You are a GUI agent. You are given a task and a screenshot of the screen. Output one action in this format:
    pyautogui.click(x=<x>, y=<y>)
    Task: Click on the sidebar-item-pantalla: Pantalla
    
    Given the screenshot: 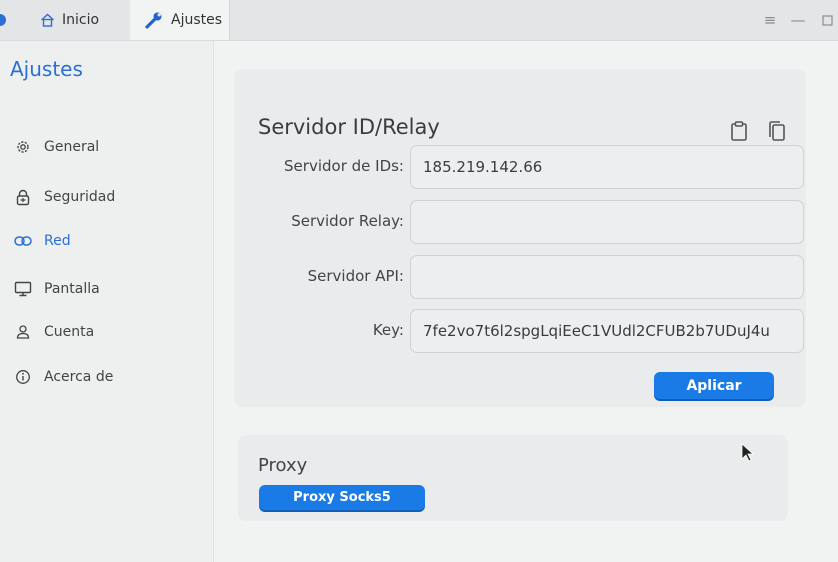 What is the action you would take?
    pyautogui.click(x=109, y=289)
    